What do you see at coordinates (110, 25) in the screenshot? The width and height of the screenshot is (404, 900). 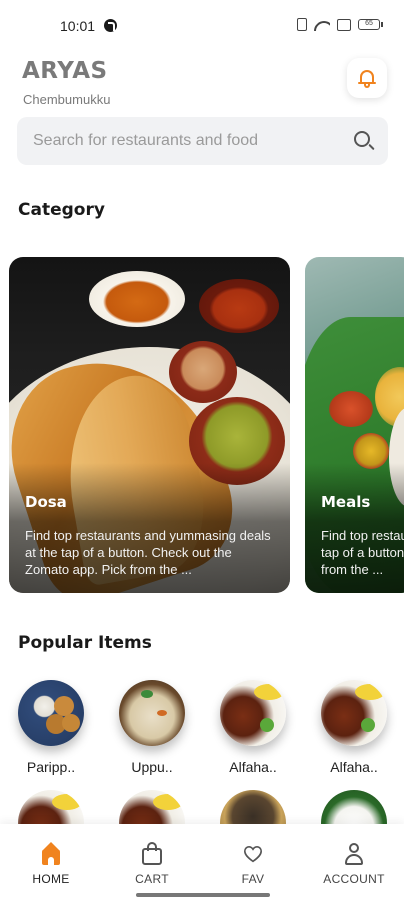 I see `google-icon` at bounding box center [110, 25].